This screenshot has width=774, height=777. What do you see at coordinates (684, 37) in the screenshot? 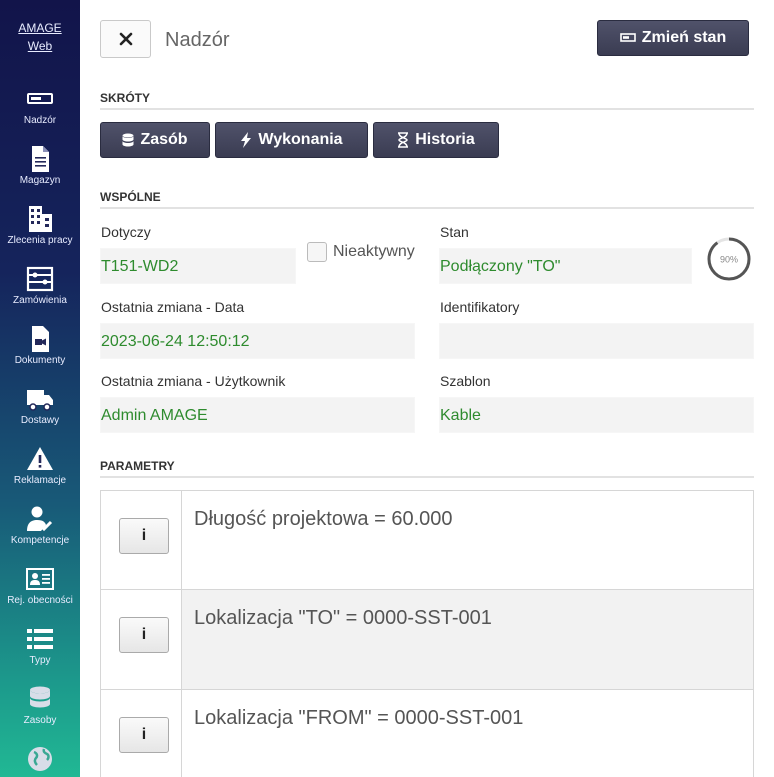
I see `change-state-label: Zmień stan` at bounding box center [684, 37].